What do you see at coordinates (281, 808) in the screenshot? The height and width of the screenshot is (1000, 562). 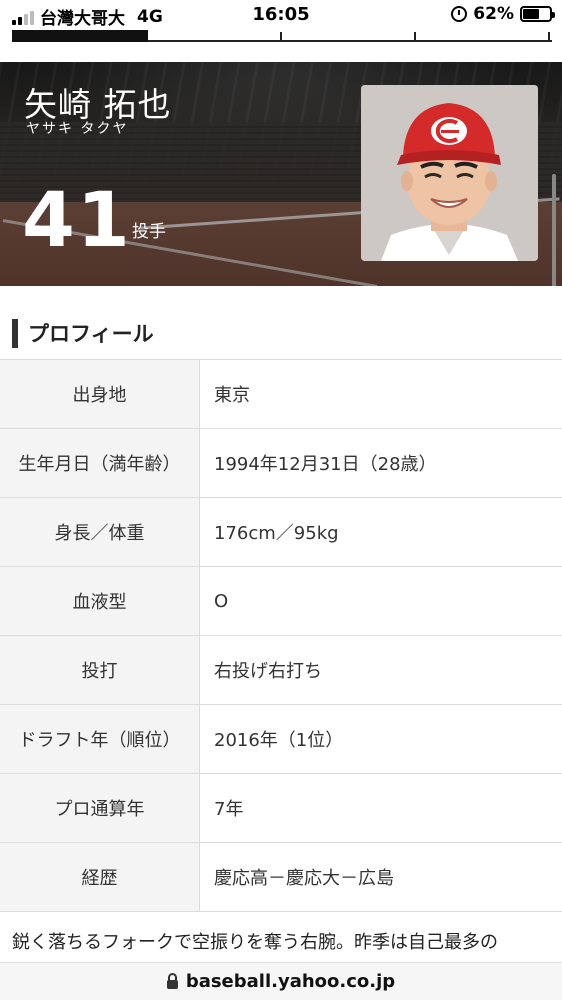 I see `table-row: プロ通算年 7年` at bounding box center [281, 808].